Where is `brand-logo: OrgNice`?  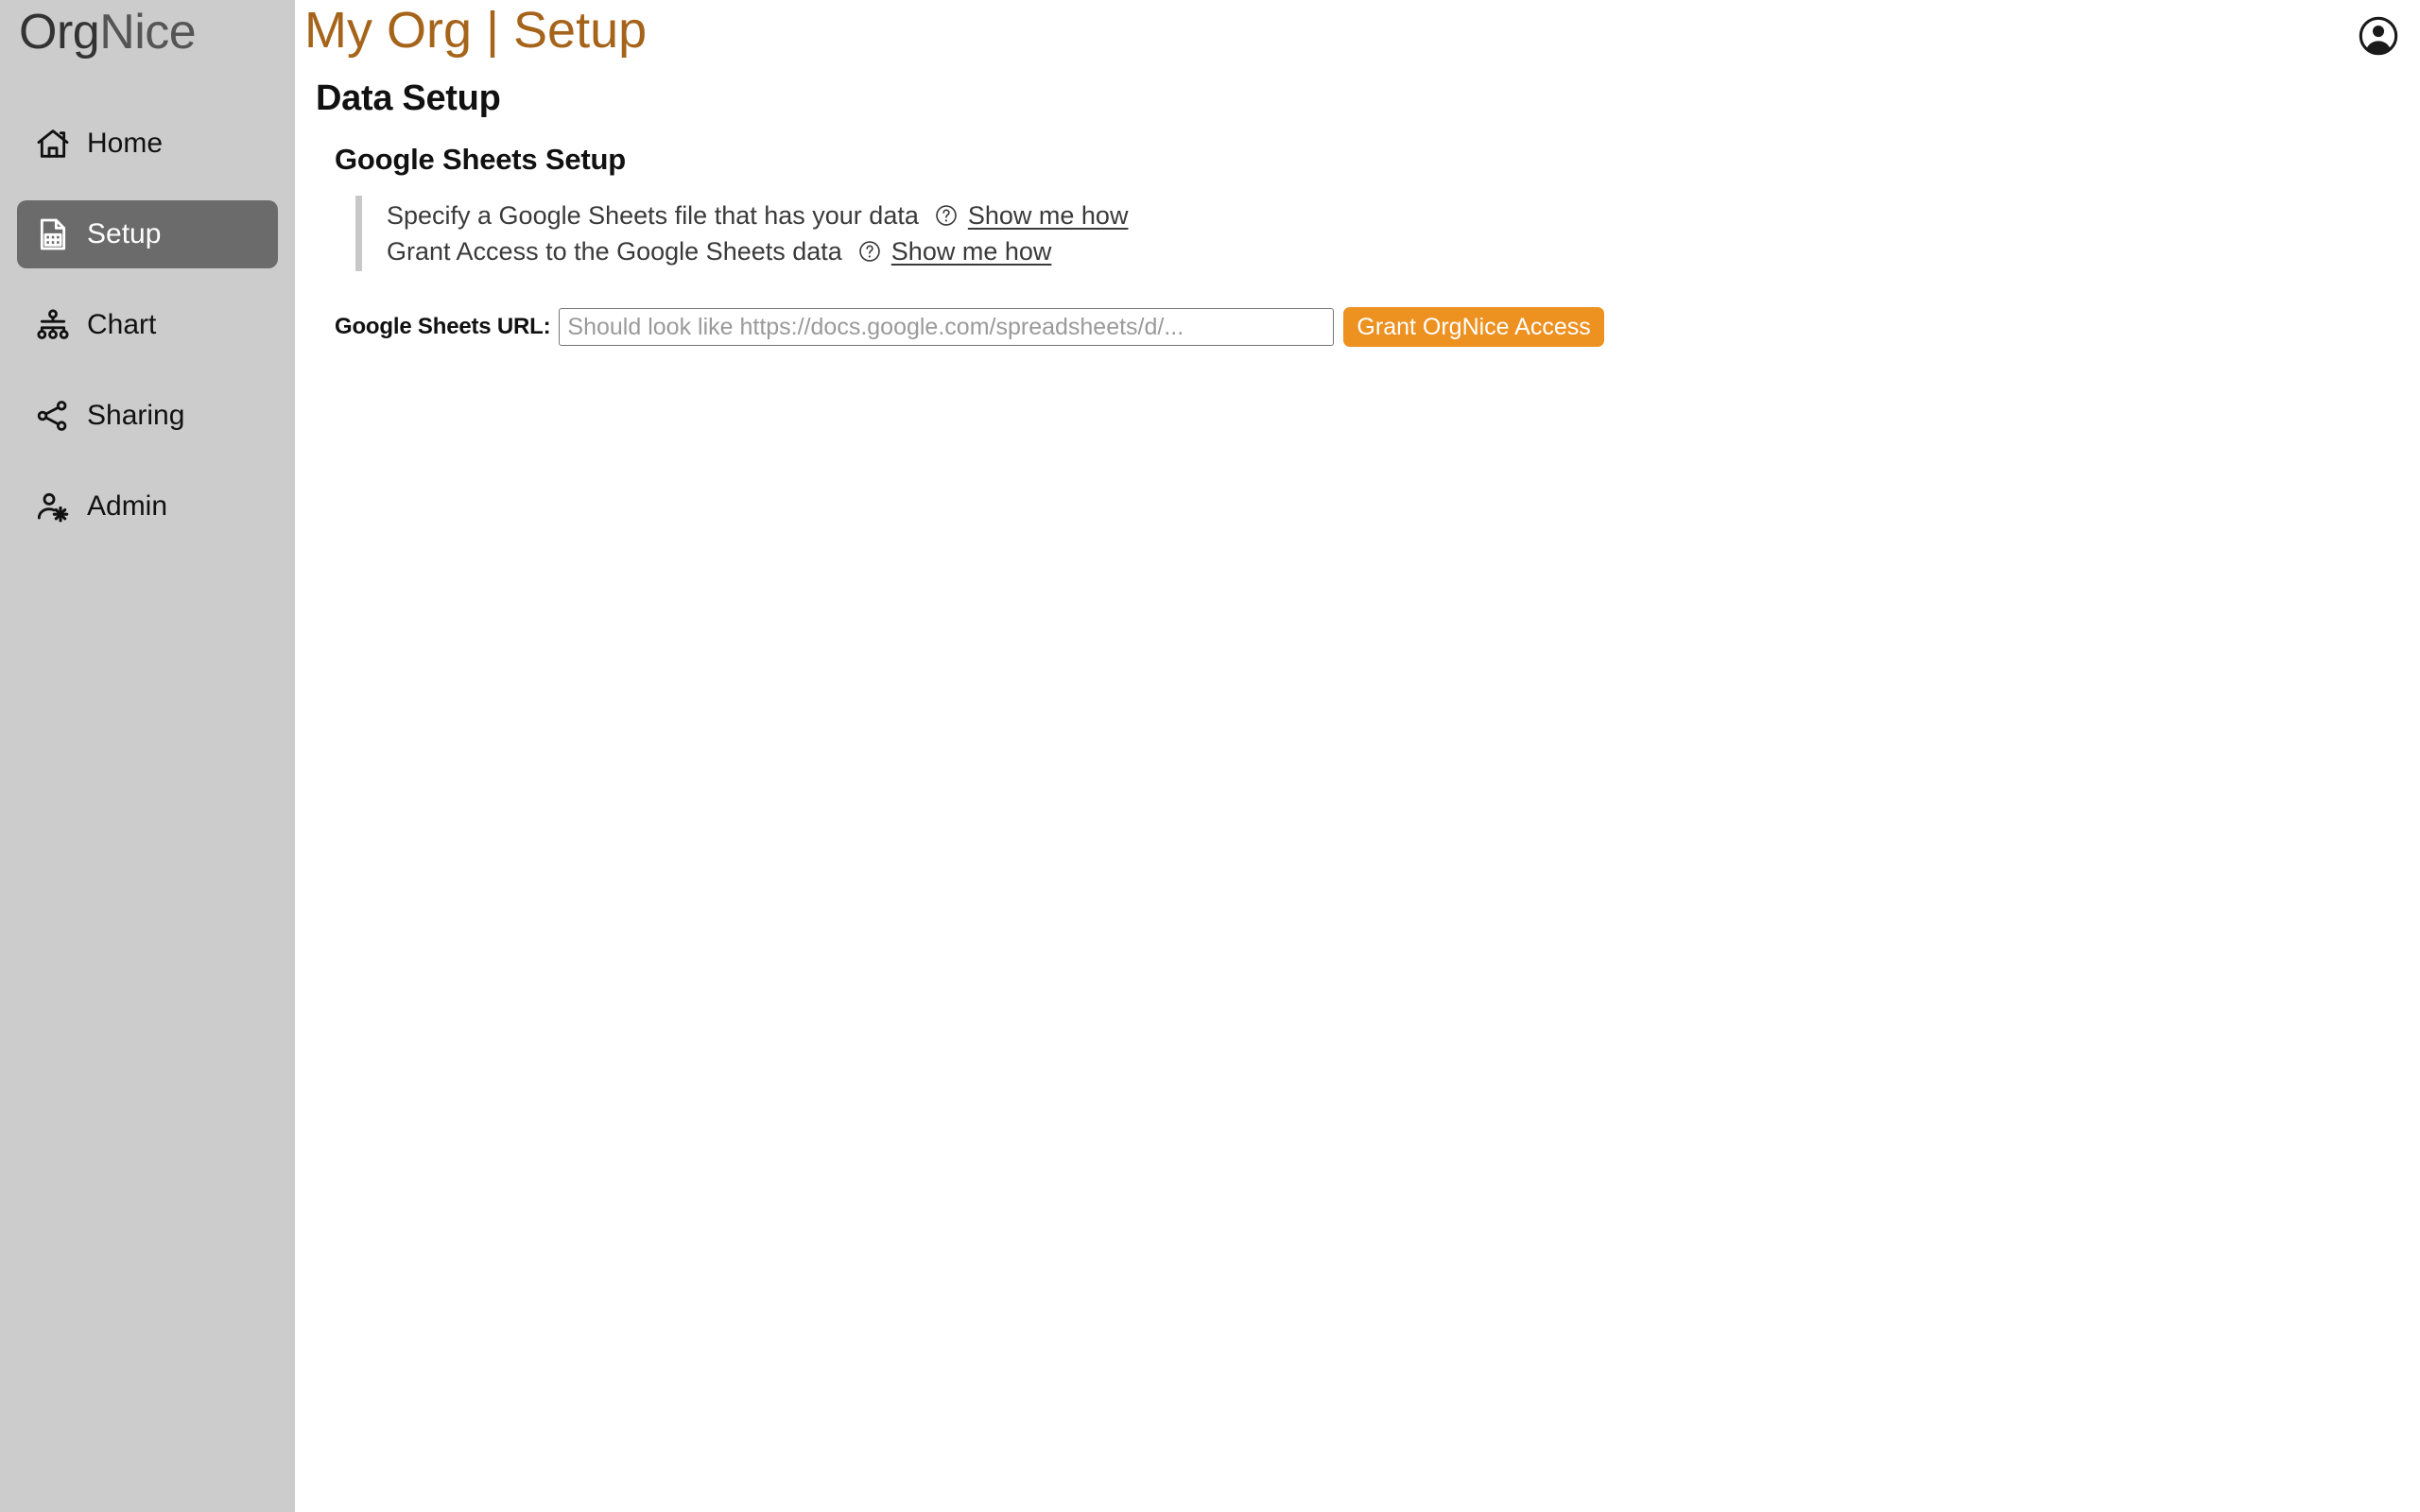
brand-logo: OrgNice is located at coordinates (147, 28).